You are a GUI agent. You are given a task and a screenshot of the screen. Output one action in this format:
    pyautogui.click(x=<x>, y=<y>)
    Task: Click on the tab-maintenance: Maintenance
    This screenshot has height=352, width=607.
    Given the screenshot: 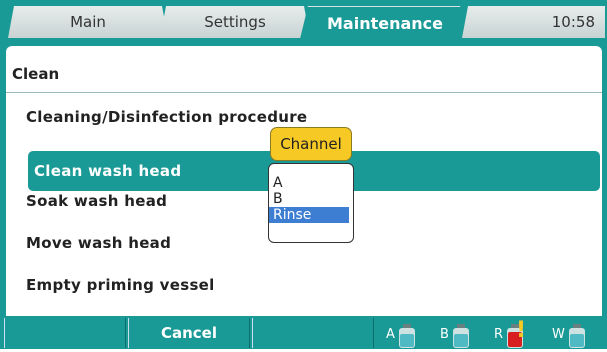 What is the action you would take?
    pyautogui.click(x=385, y=22)
    